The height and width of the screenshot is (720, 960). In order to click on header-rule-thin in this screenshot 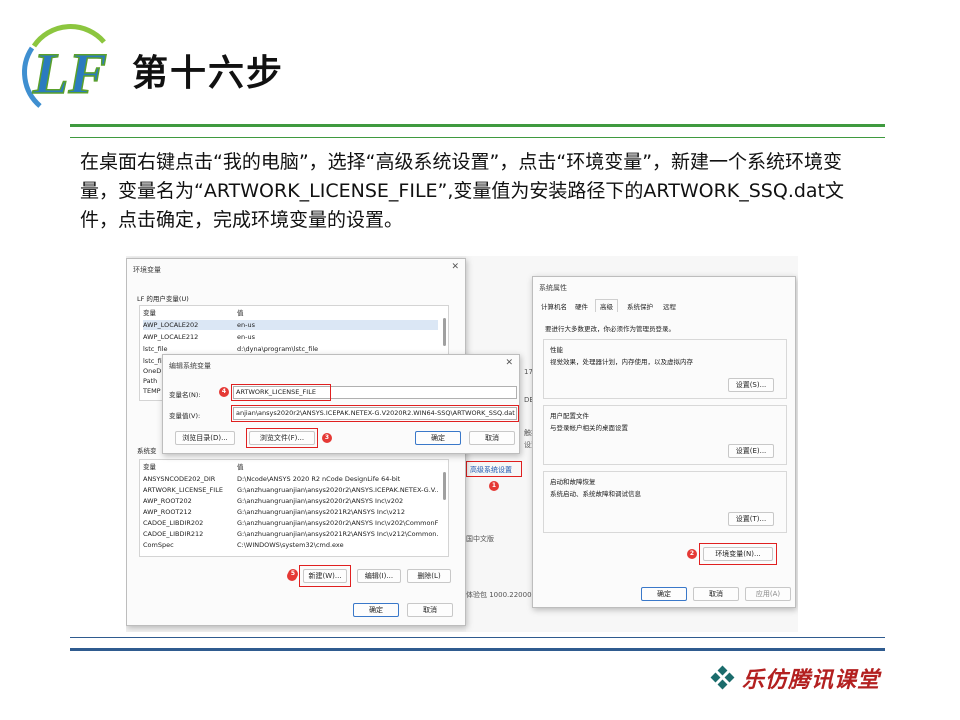, I will do `click(477, 137)`.